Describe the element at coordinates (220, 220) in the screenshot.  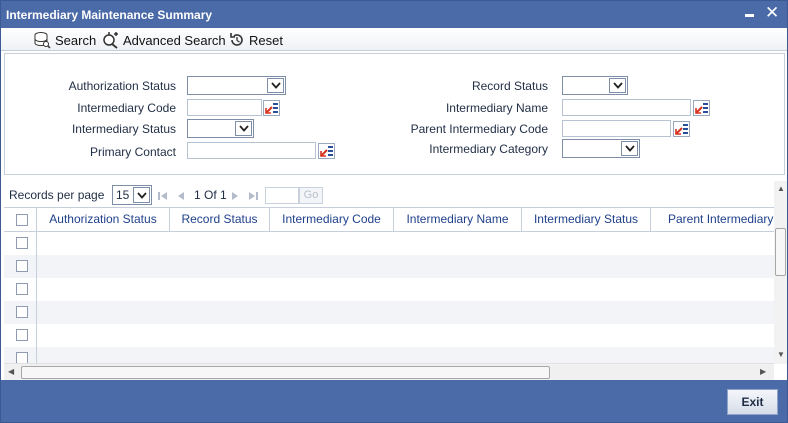
I see `column-header-record-status: Record Status` at that location.